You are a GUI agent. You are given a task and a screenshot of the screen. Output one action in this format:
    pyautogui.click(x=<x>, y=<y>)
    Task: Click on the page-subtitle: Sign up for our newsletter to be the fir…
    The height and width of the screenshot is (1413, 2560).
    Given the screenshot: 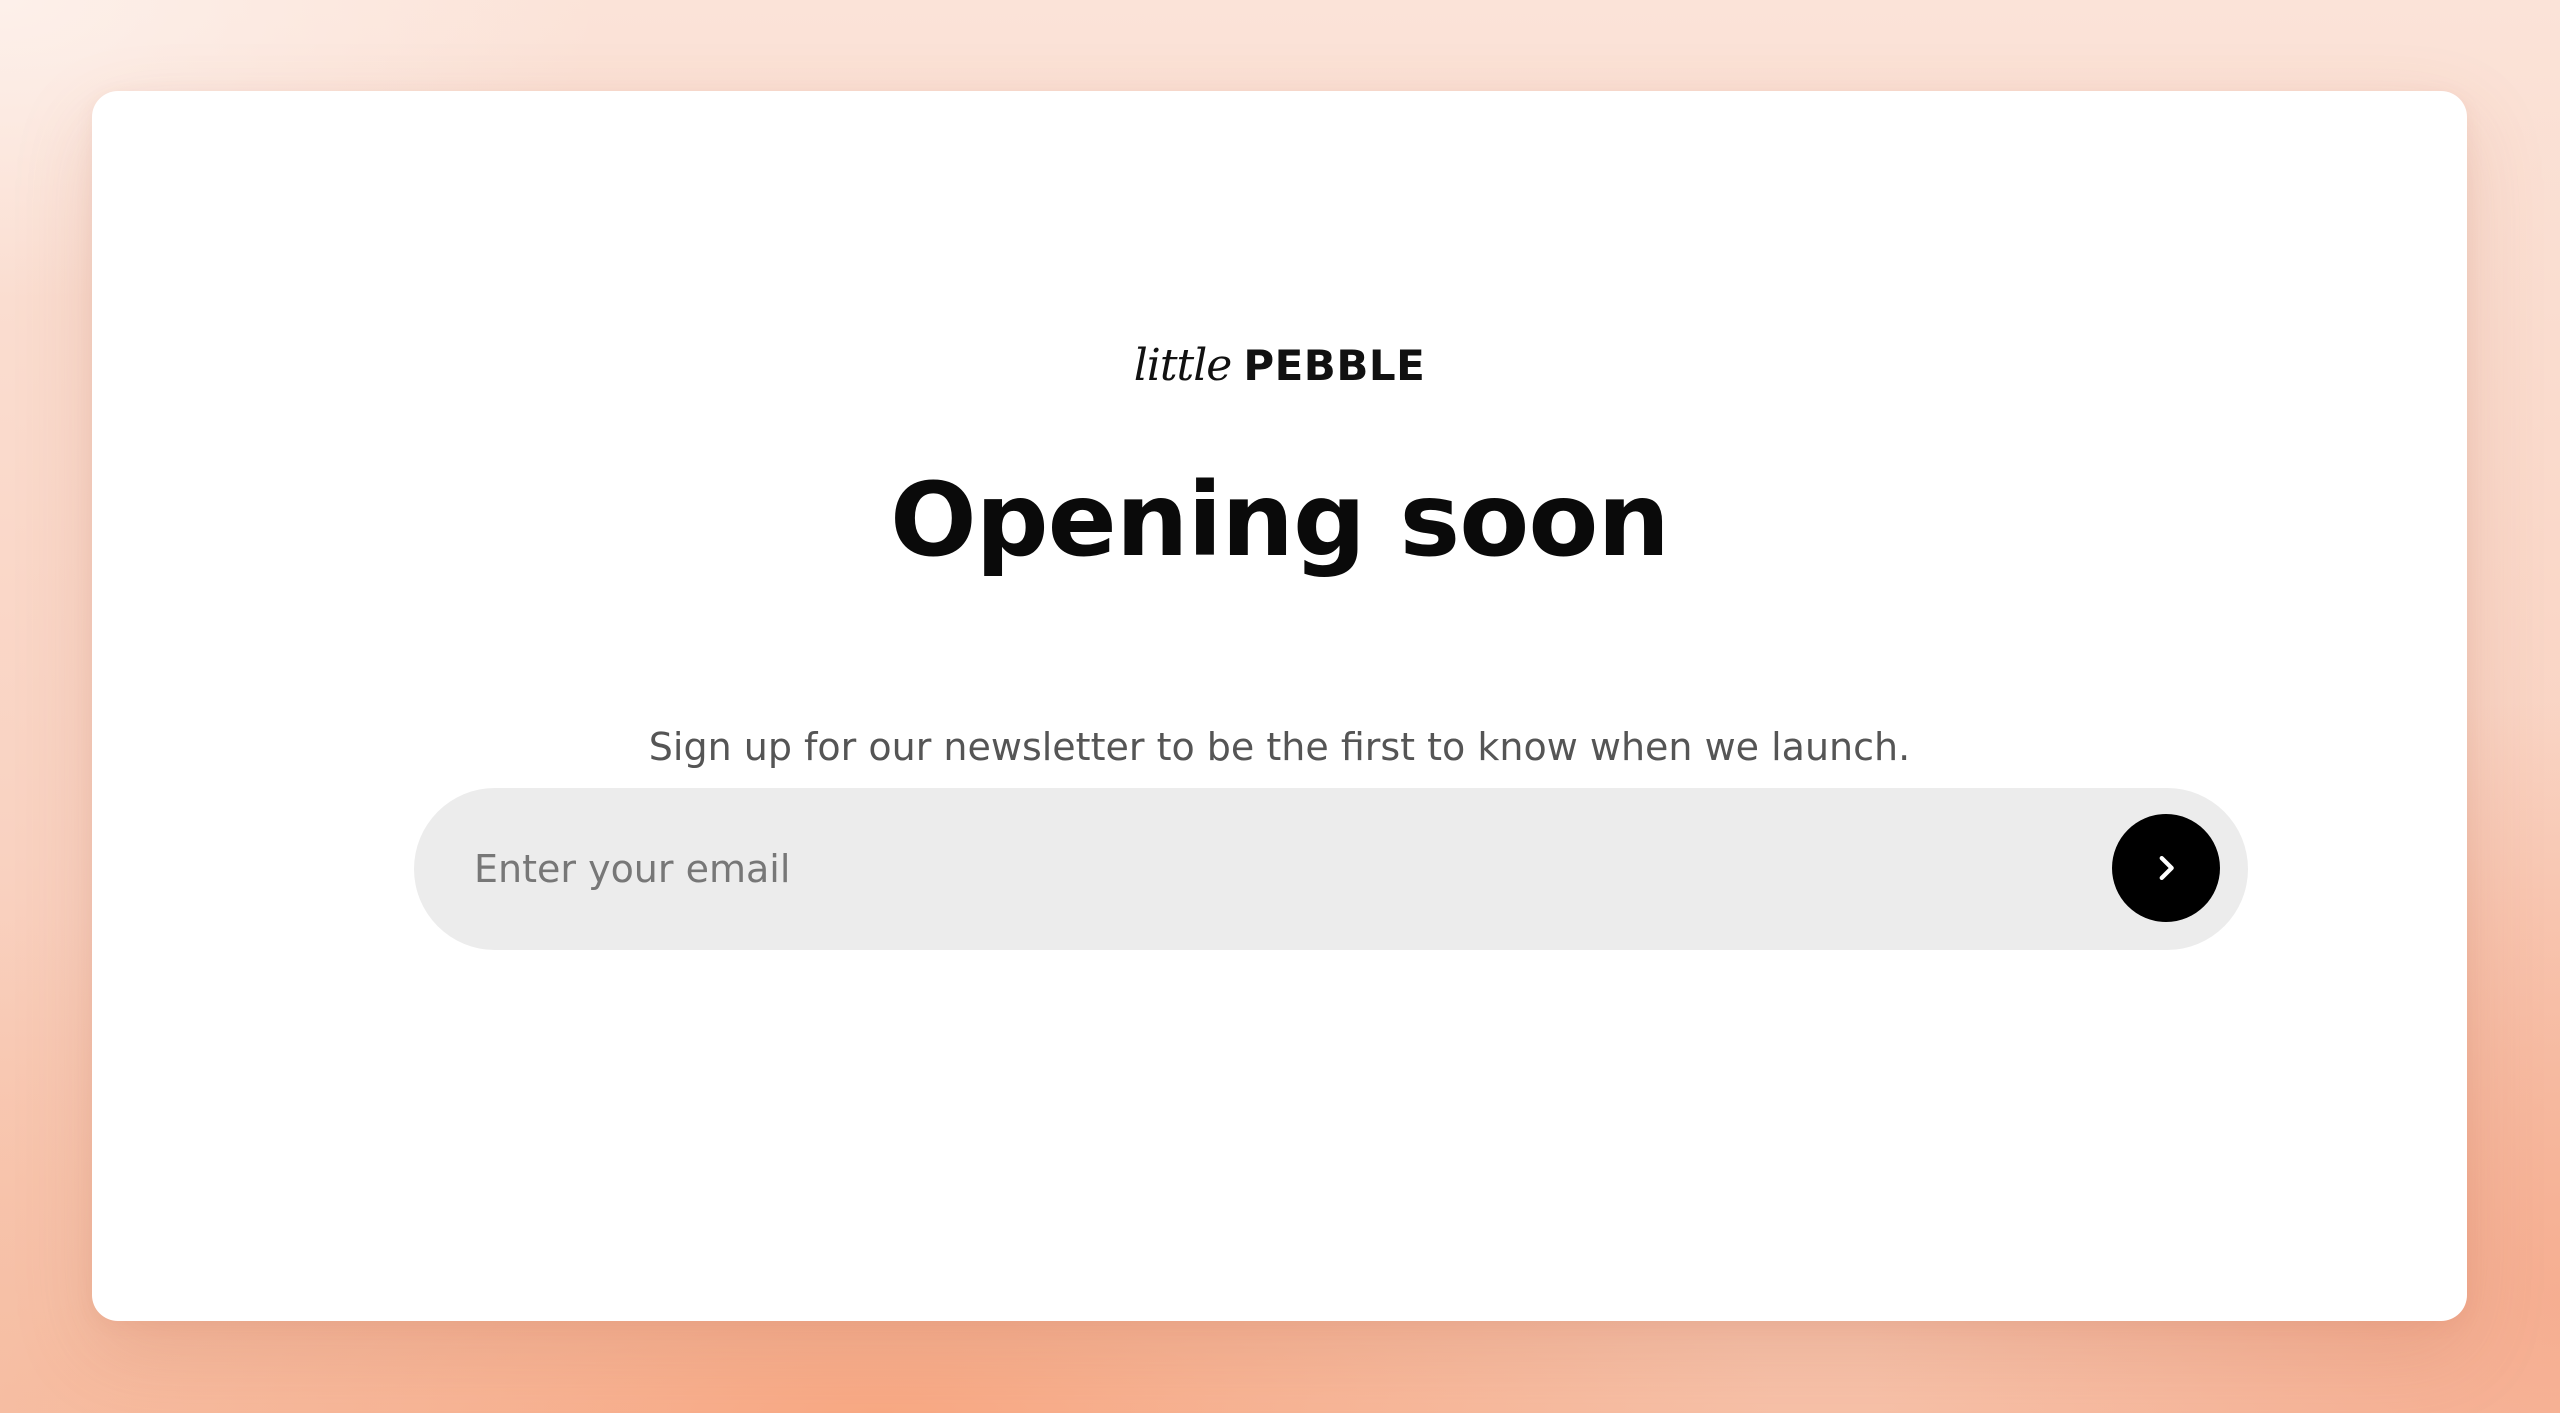 What is the action you would take?
    pyautogui.click(x=1279, y=747)
    